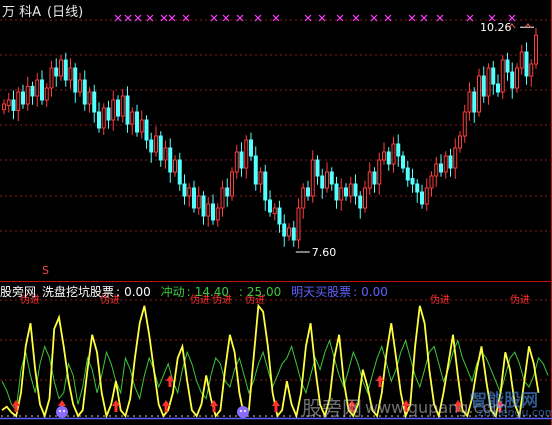  I want to click on chart-header: 万 科A (日线), so click(45, 10).